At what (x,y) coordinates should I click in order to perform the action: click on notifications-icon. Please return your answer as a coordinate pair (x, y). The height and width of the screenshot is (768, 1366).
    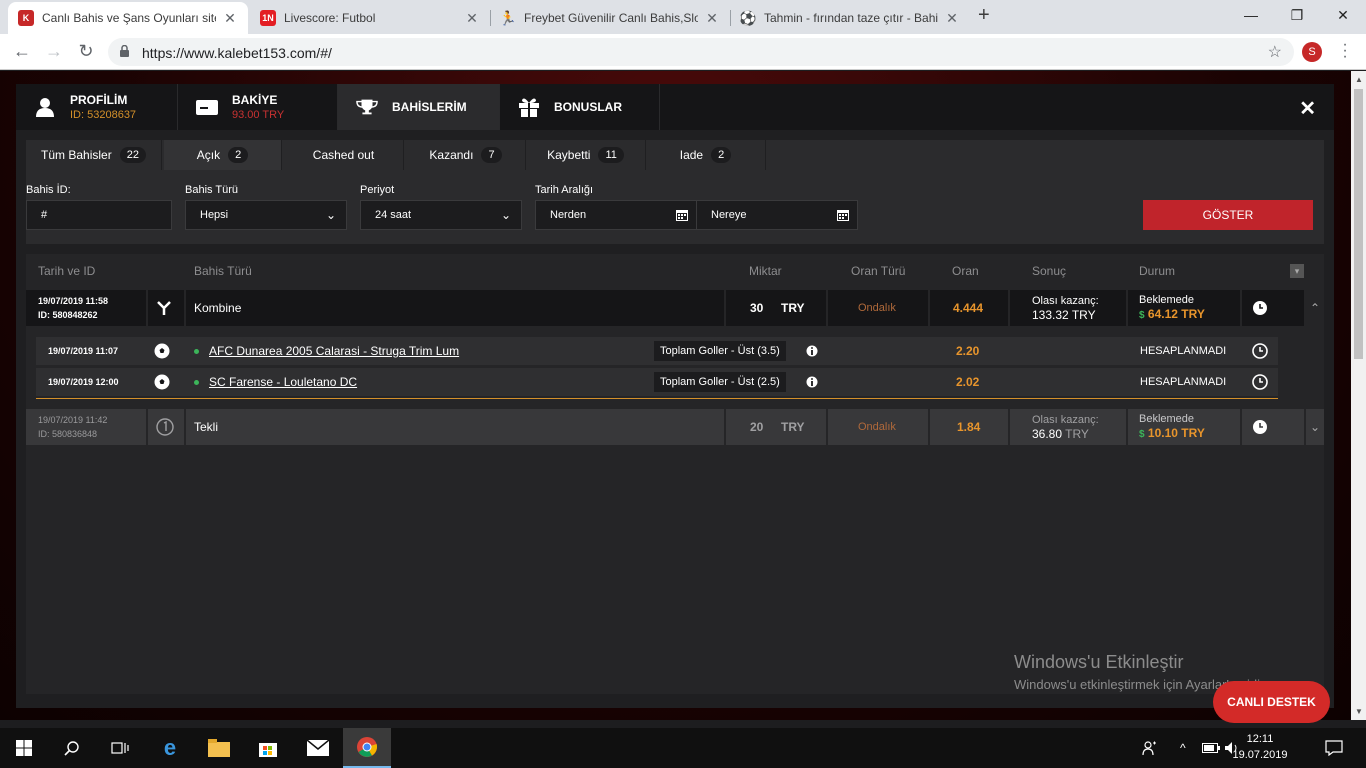
    Looking at the image, I should click on (1334, 748).